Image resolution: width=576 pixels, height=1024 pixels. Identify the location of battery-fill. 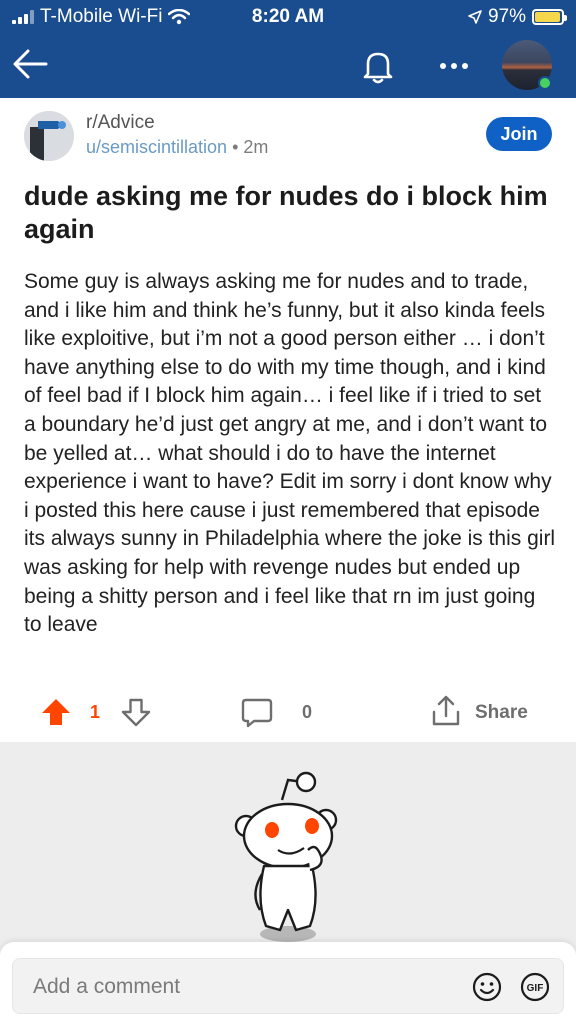
(548, 17).